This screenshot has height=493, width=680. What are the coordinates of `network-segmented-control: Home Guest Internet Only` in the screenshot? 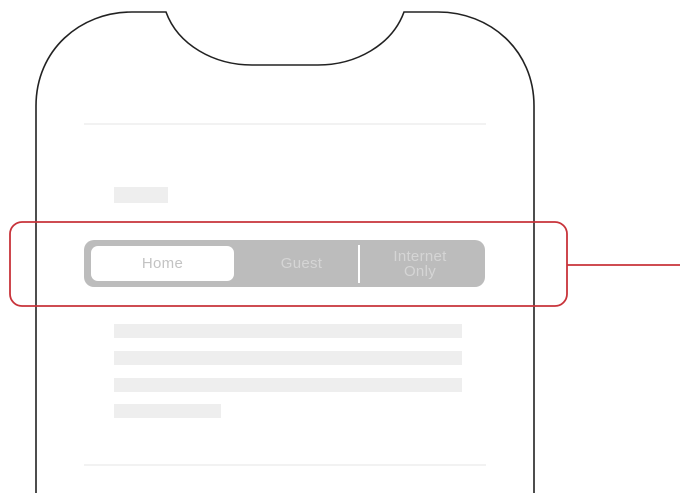 It's located at (284, 263).